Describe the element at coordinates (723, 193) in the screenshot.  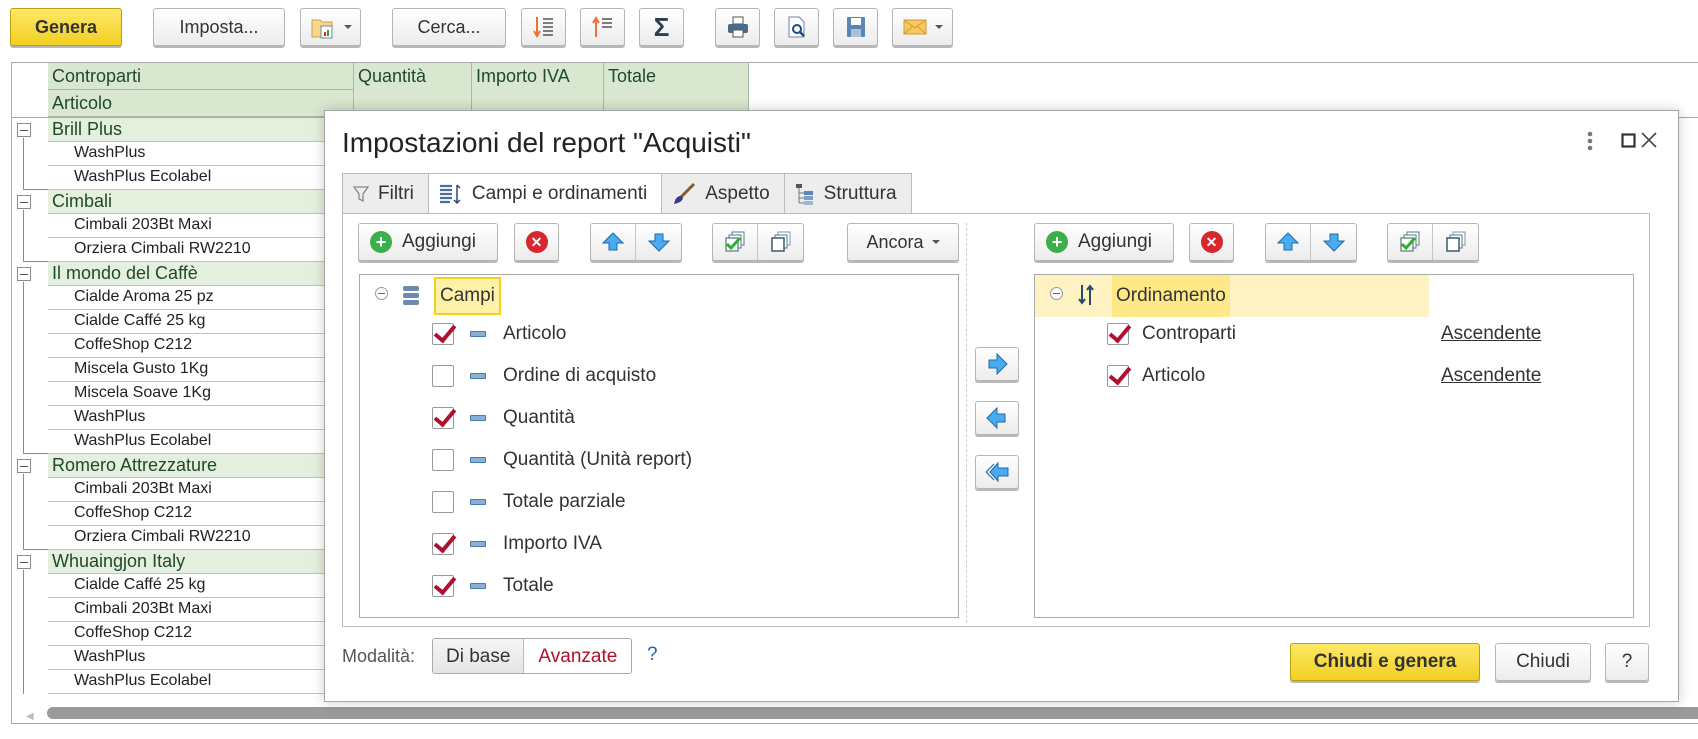
I see `tab-appearance: Aspetto` at that location.